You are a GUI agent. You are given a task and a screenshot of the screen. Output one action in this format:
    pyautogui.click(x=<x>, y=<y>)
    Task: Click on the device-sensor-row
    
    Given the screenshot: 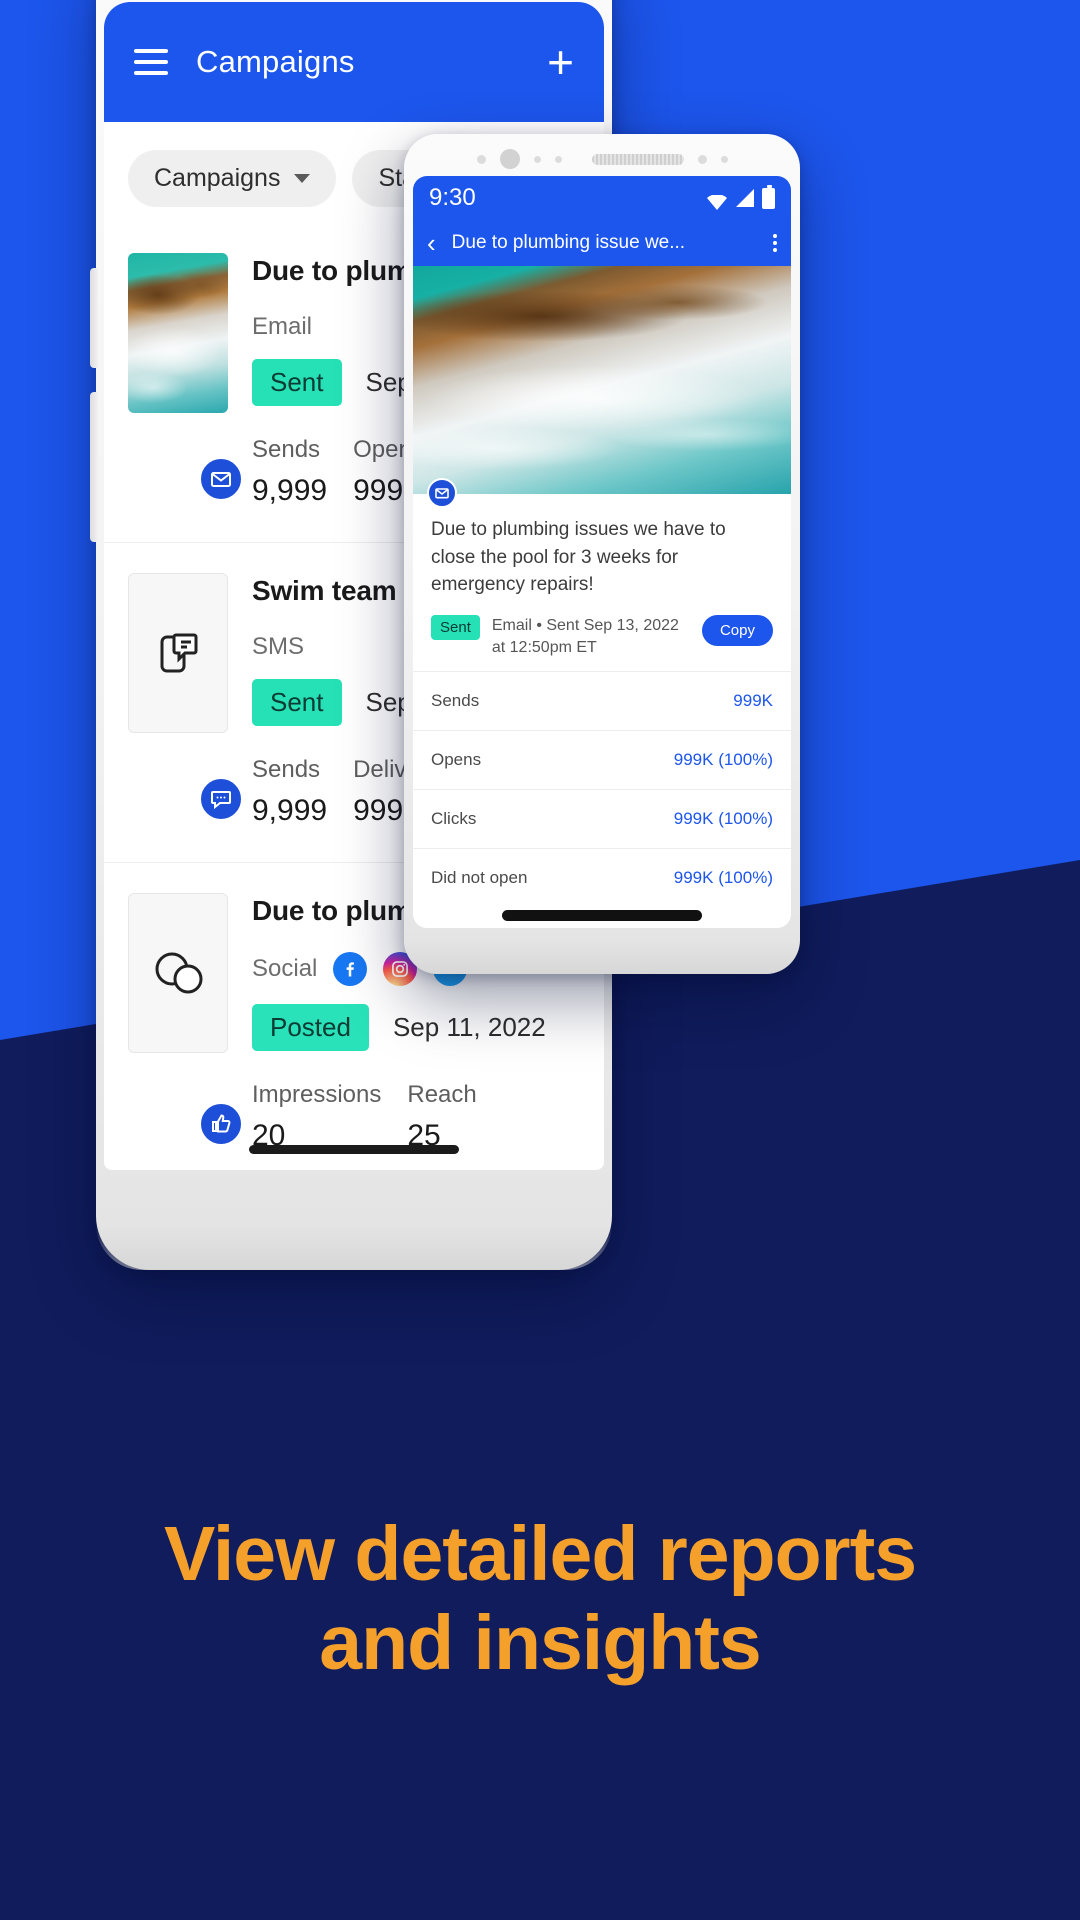 What is the action you would take?
    pyautogui.click(x=602, y=159)
    